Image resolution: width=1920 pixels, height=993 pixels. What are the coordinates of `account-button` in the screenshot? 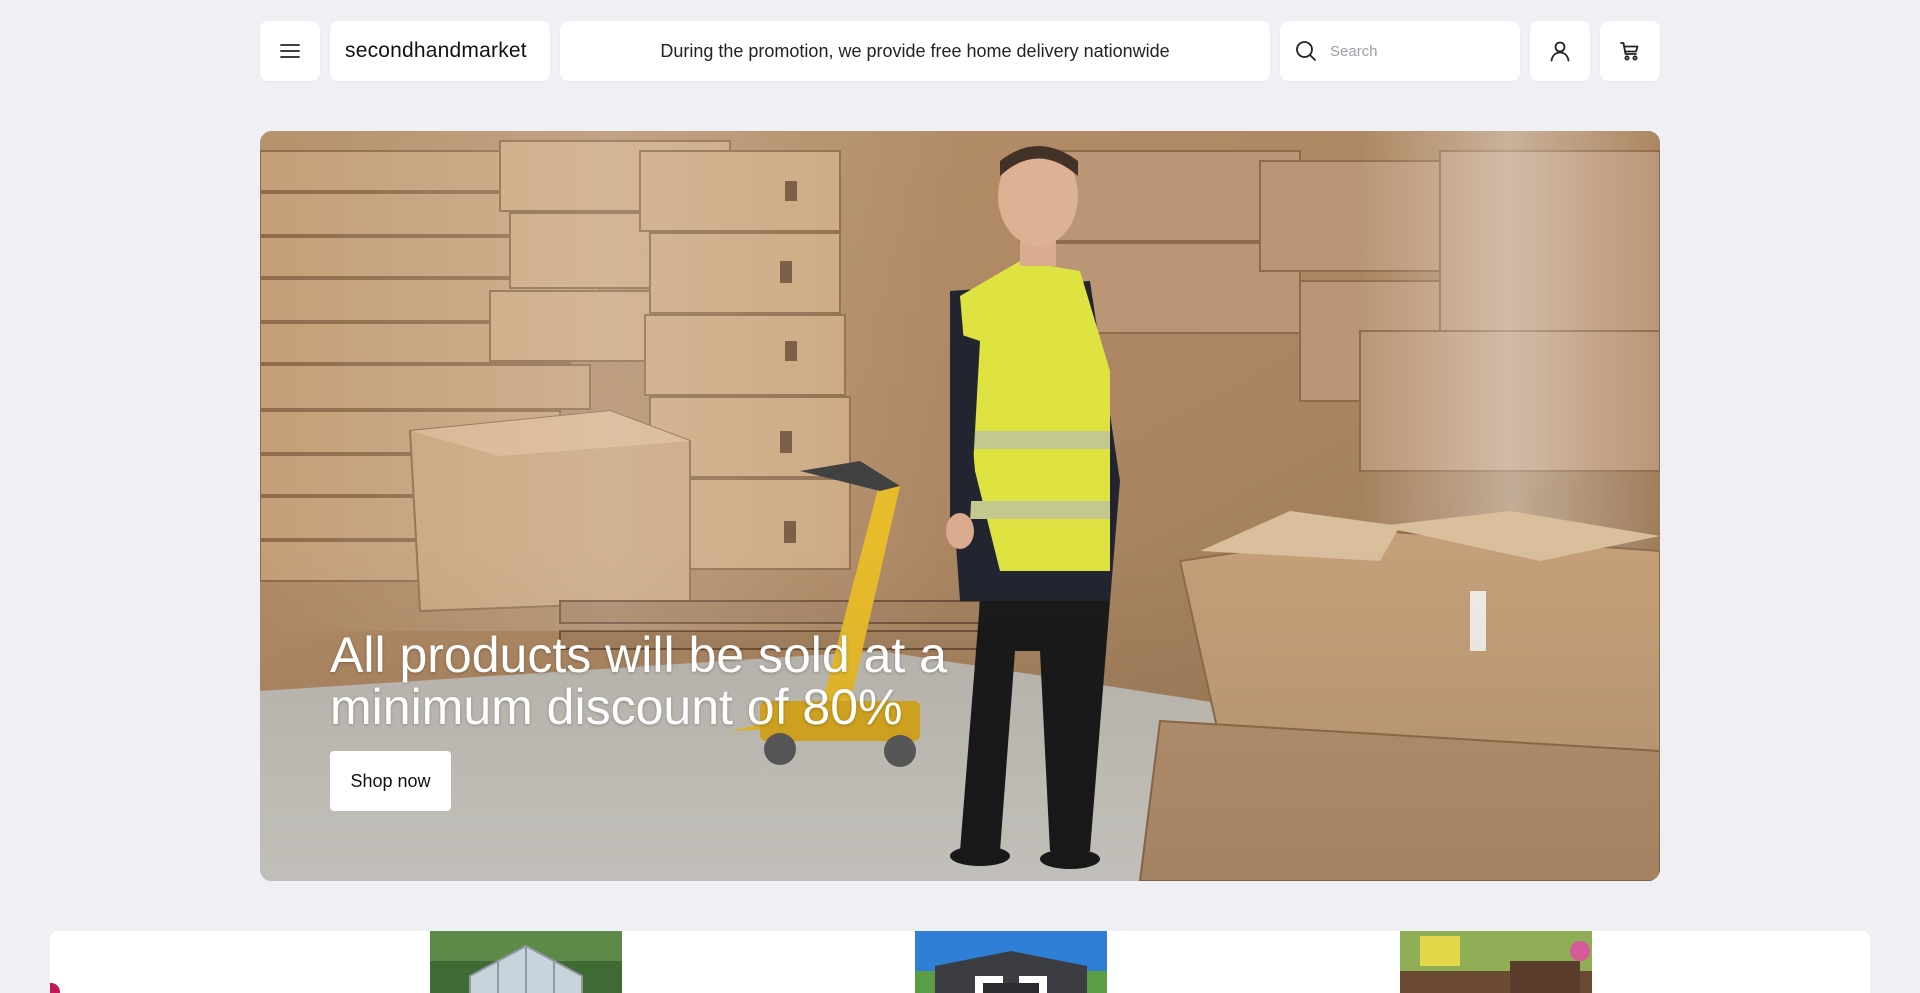 It's located at (1560, 51).